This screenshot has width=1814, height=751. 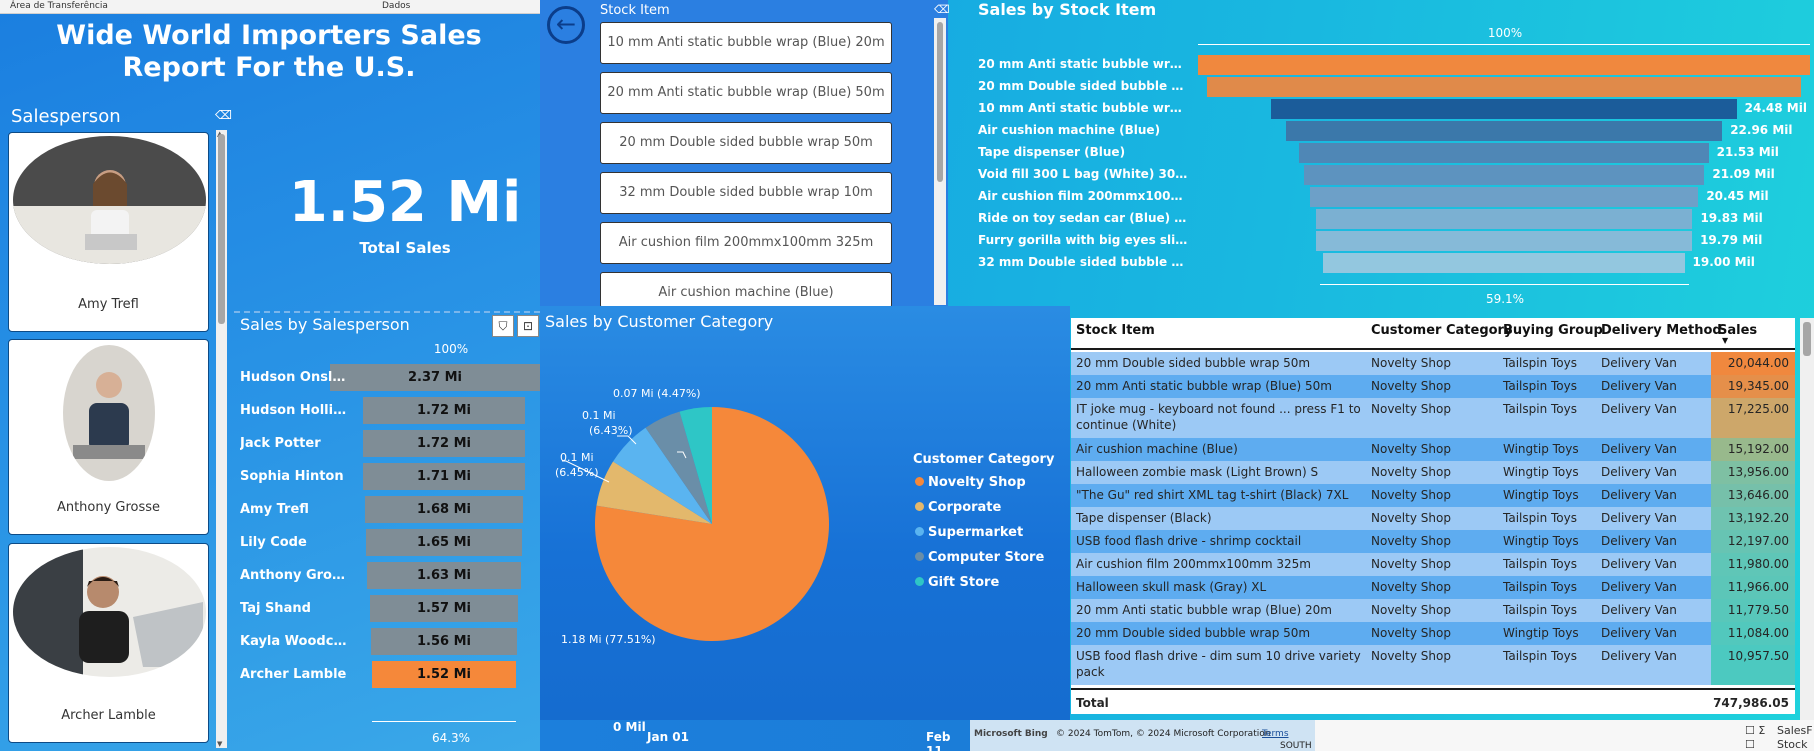 I want to click on cell-buying-group: Tailspin Toys, so click(x=1540, y=409).